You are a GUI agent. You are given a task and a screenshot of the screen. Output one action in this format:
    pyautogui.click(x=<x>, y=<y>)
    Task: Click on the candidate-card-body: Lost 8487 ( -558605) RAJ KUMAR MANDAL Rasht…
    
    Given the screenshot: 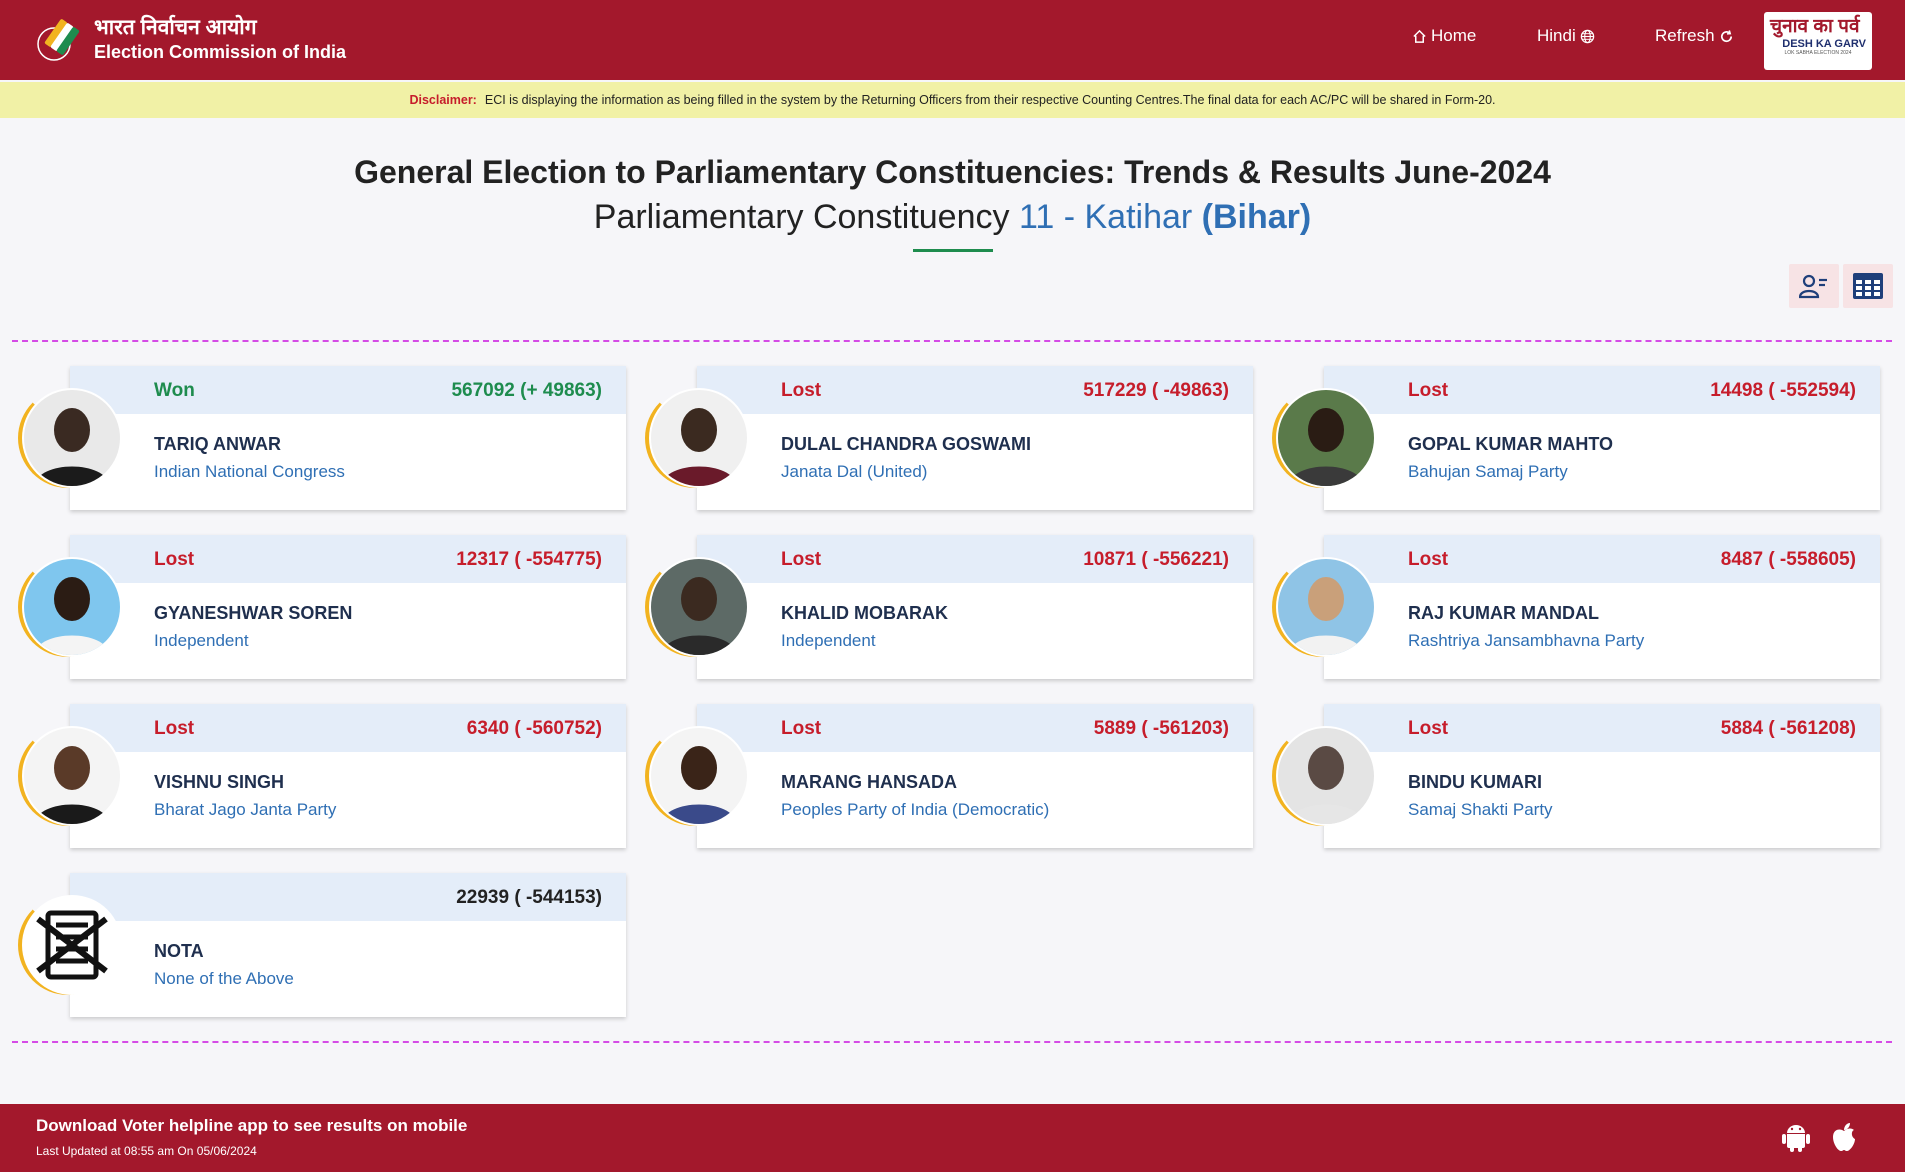 What is the action you would take?
    pyautogui.click(x=1602, y=607)
    